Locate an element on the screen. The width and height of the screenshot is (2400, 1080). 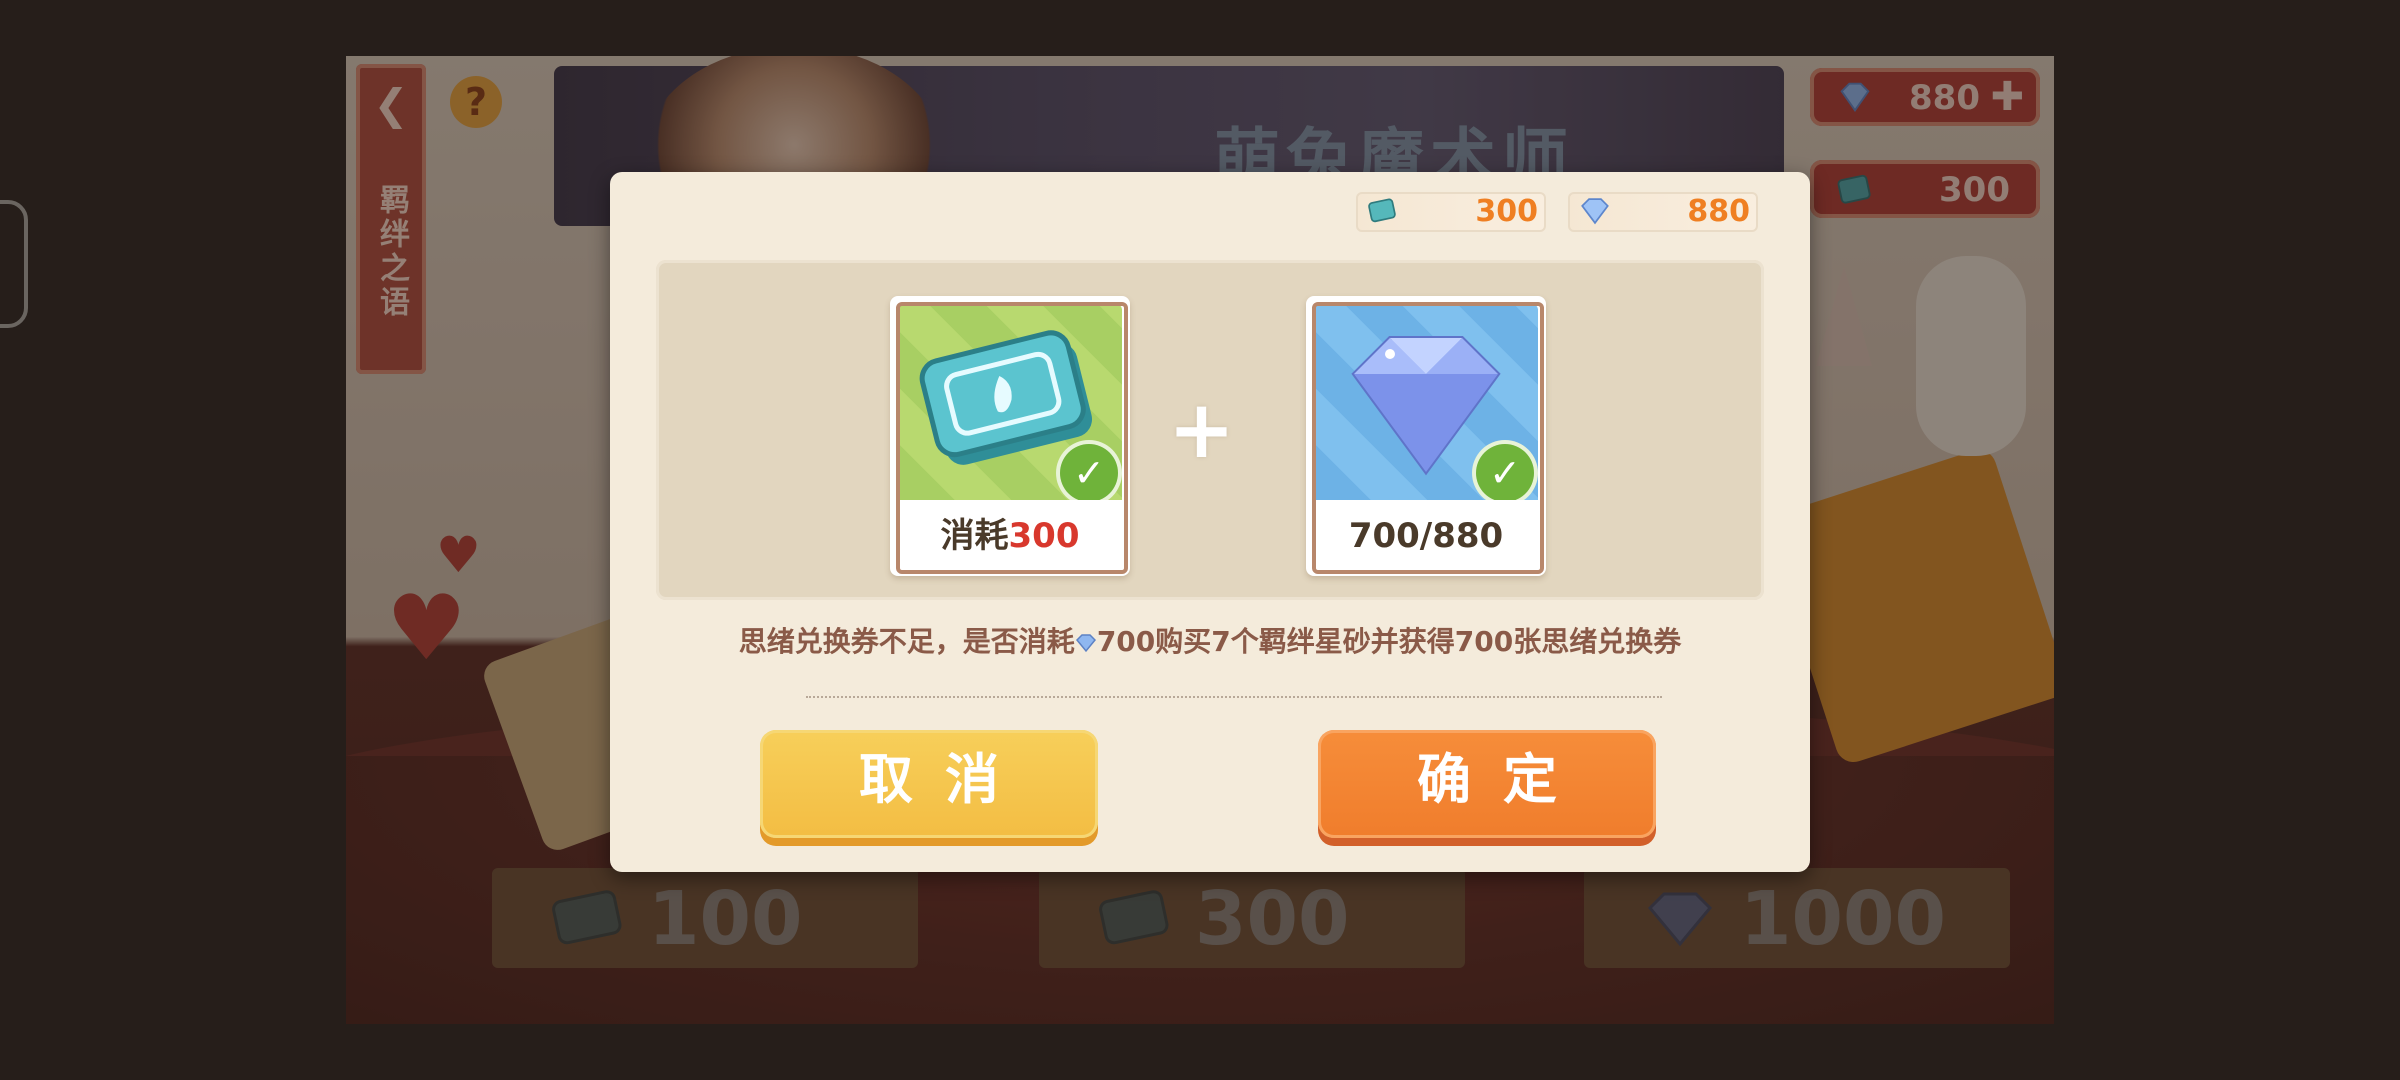
plus-icon: + is located at coordinates (1202, 429).